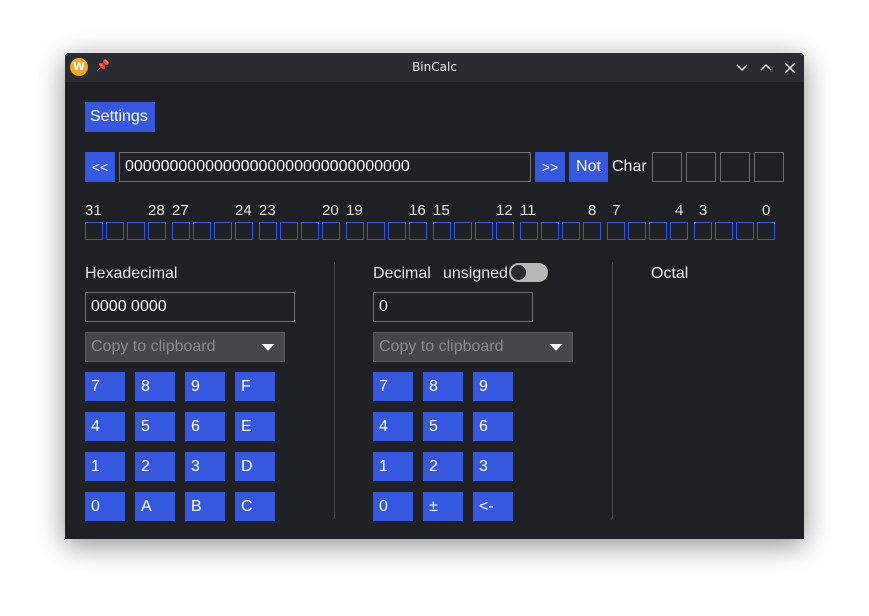  I want to click on hex-key-r2c3: D, so click(255, 466).